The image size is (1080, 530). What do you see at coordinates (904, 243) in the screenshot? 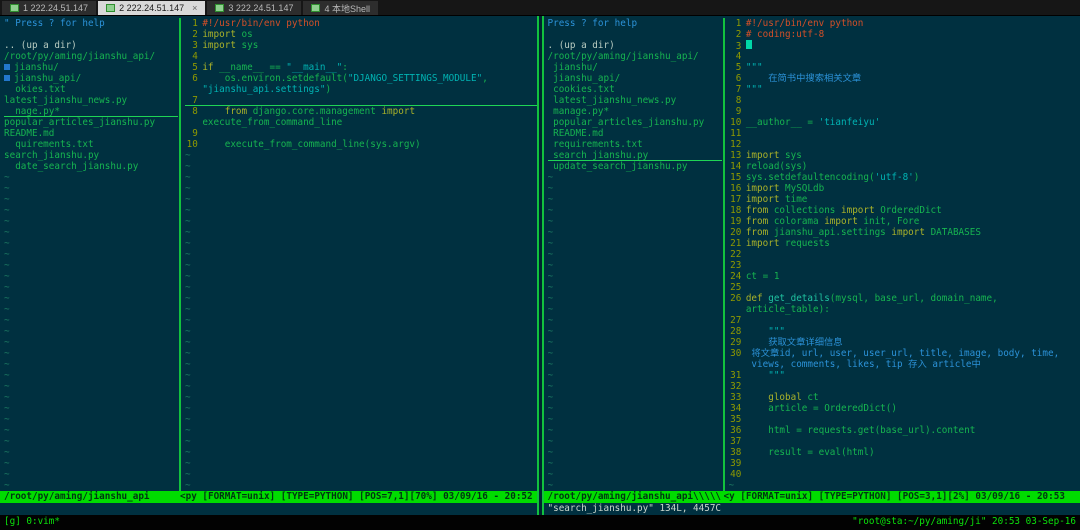
I see `code-line: 21 import requests` at bounding box center [904, 243].